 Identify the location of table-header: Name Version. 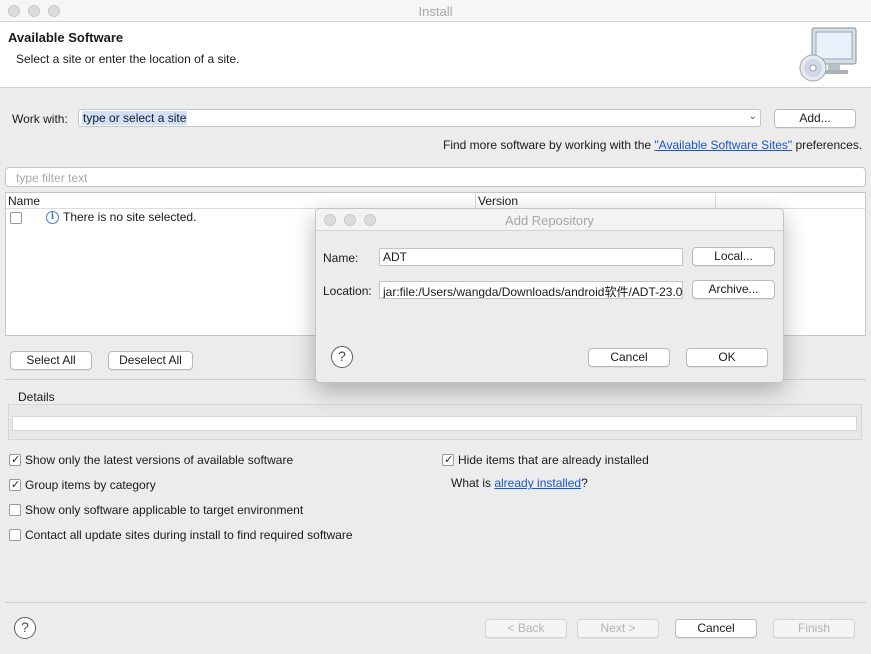
(435, 201).